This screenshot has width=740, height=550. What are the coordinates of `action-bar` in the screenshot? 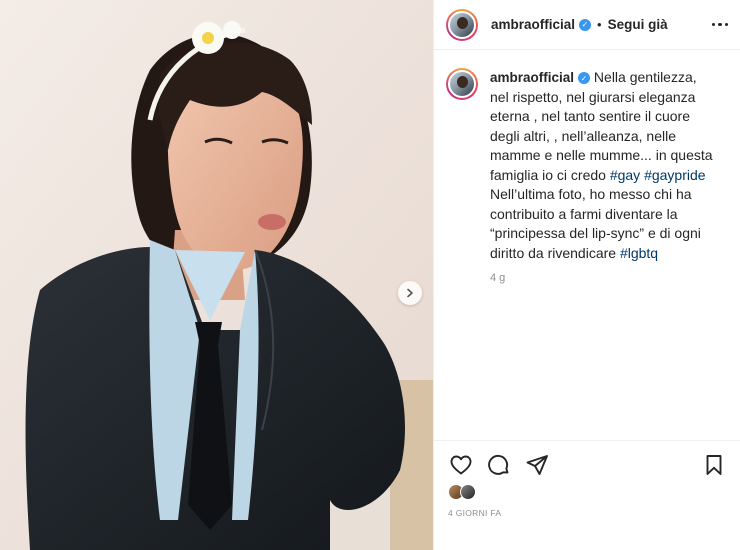 It's located at (587, 465).